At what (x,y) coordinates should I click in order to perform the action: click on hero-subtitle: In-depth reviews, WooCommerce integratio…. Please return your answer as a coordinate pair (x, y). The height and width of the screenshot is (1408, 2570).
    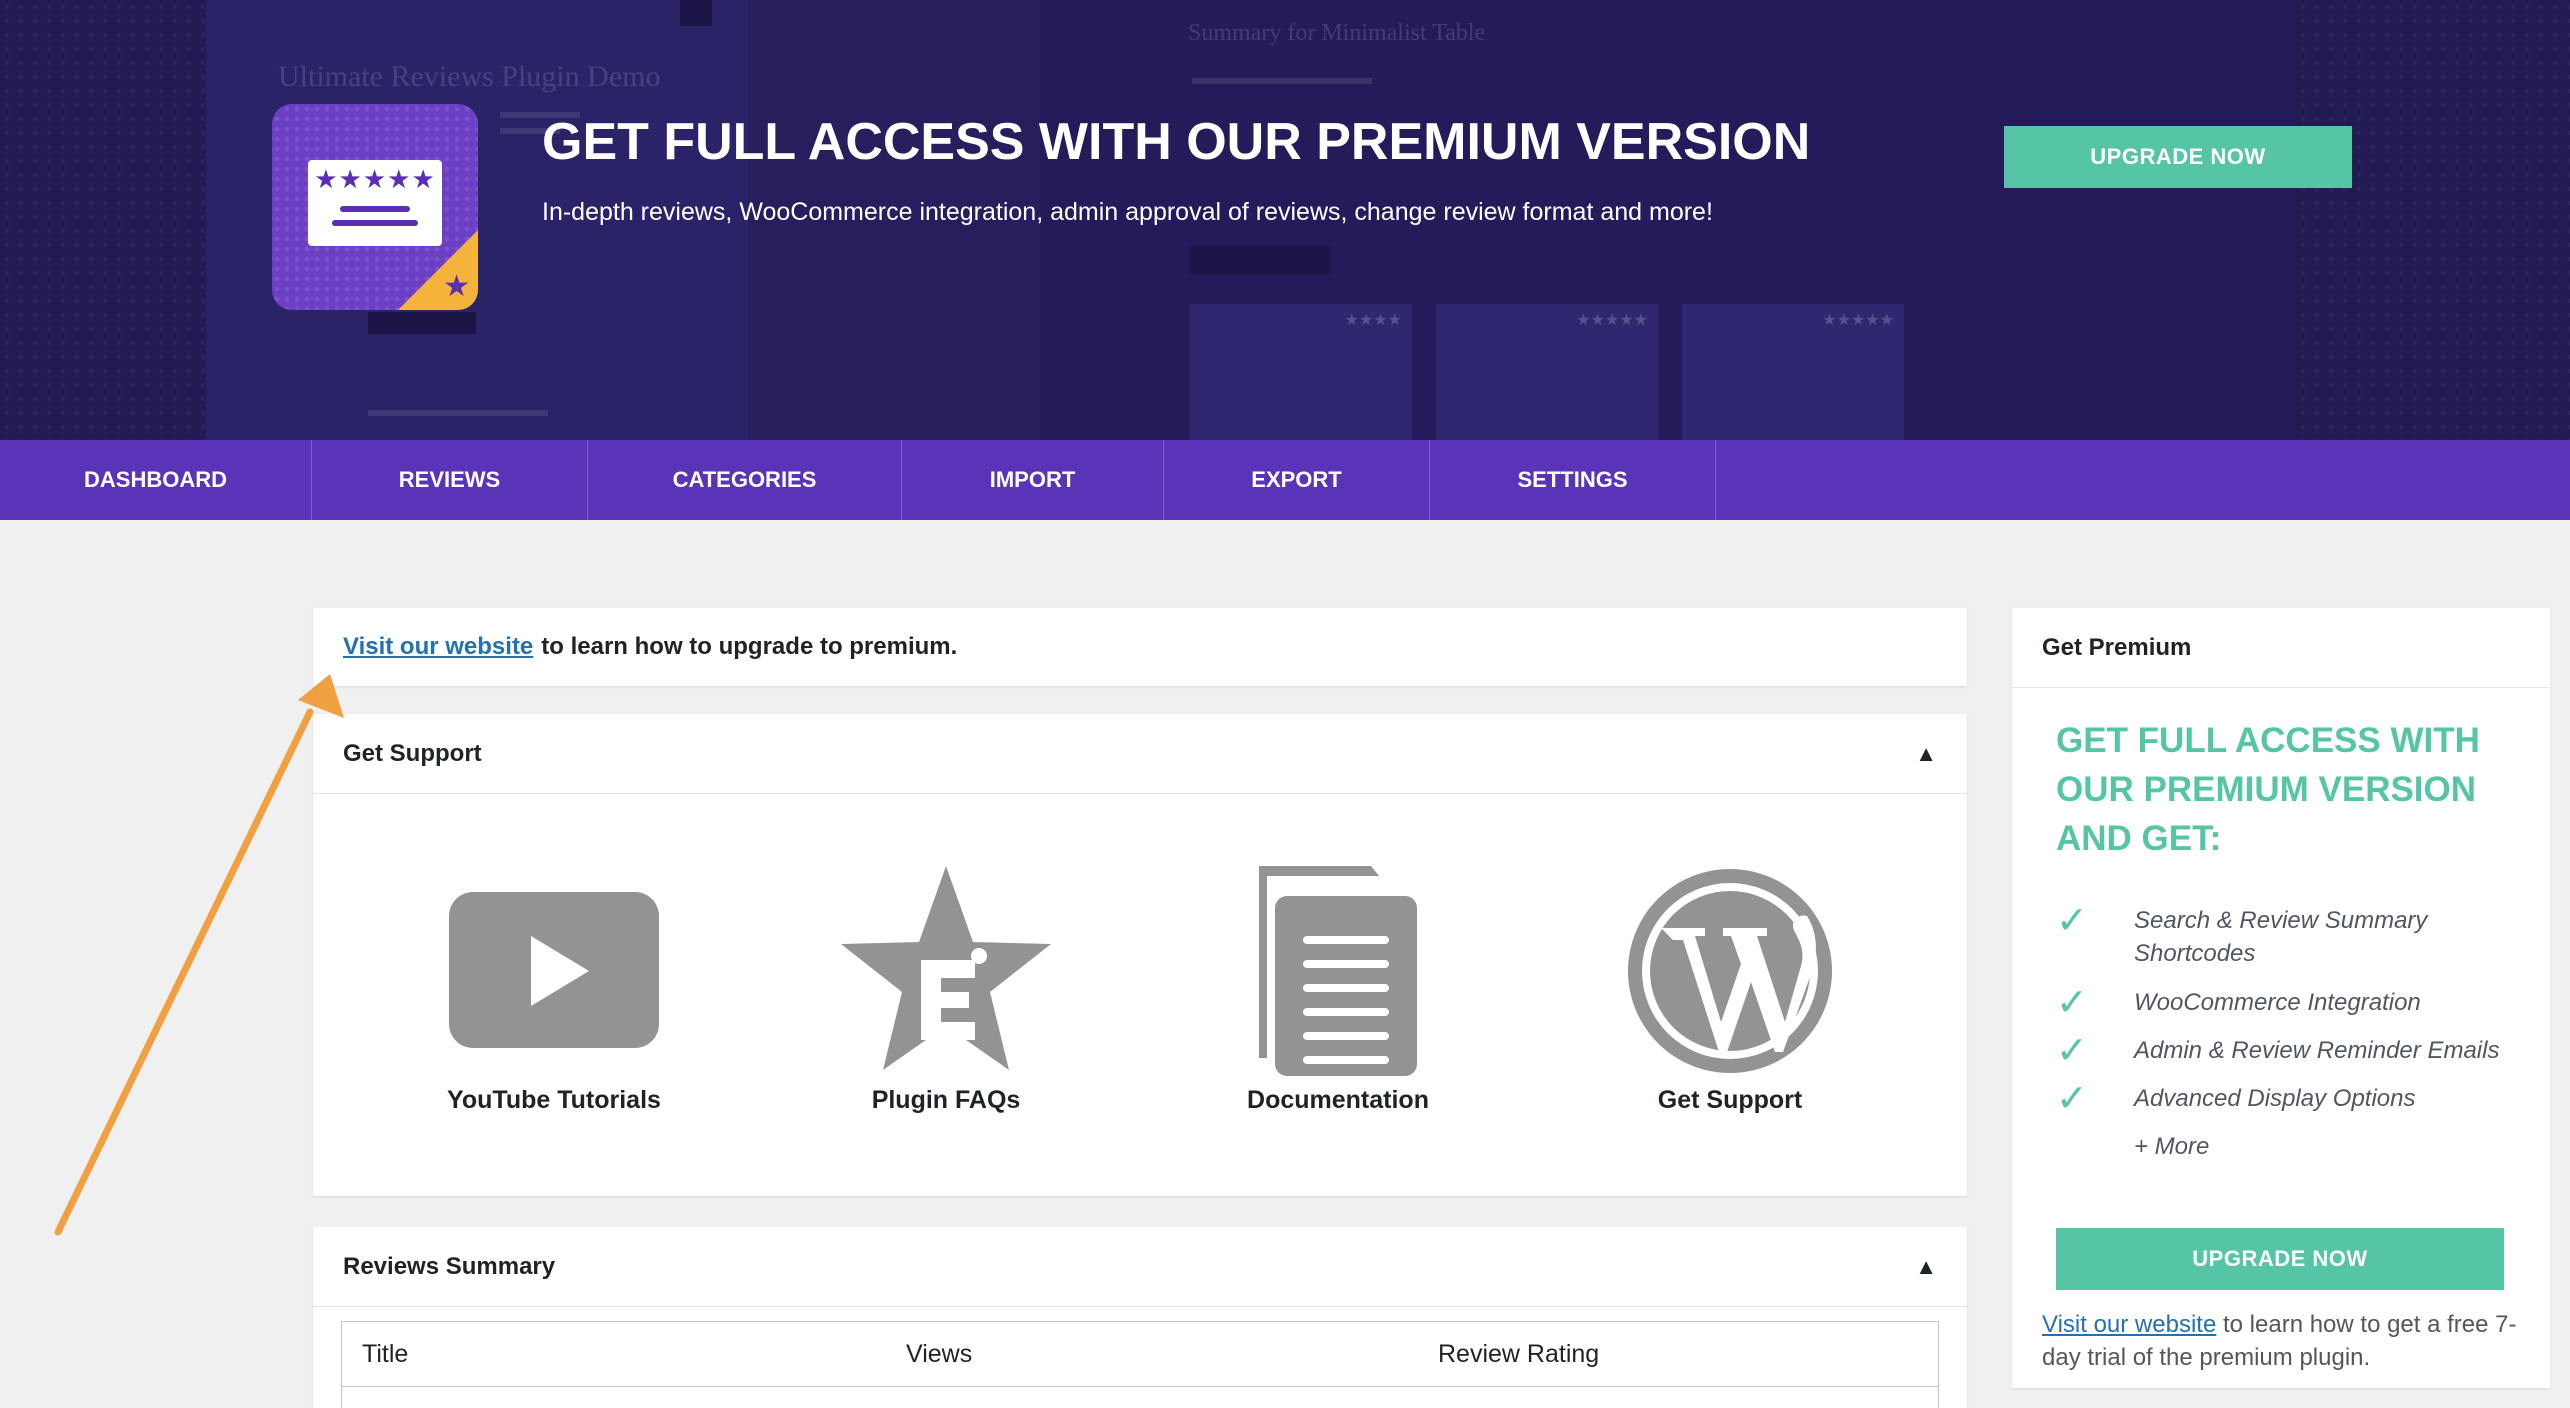
    Looking at the image, I should click on (1127, 212).